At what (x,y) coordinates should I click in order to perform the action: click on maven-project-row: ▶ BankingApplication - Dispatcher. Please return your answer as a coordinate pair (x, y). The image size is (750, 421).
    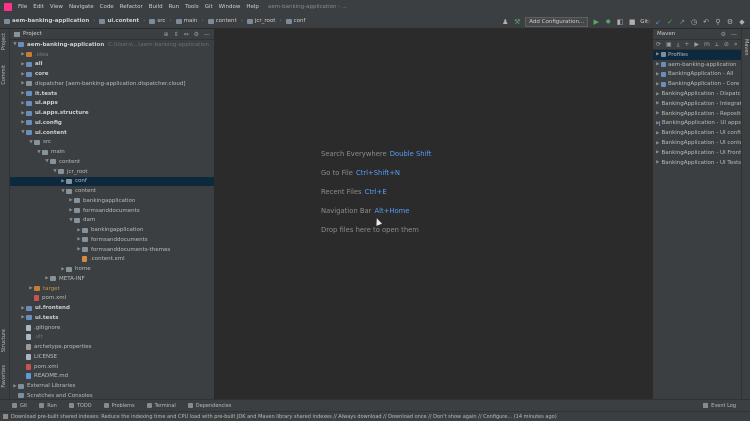
    Looking at the image, I should click on (697, 94).